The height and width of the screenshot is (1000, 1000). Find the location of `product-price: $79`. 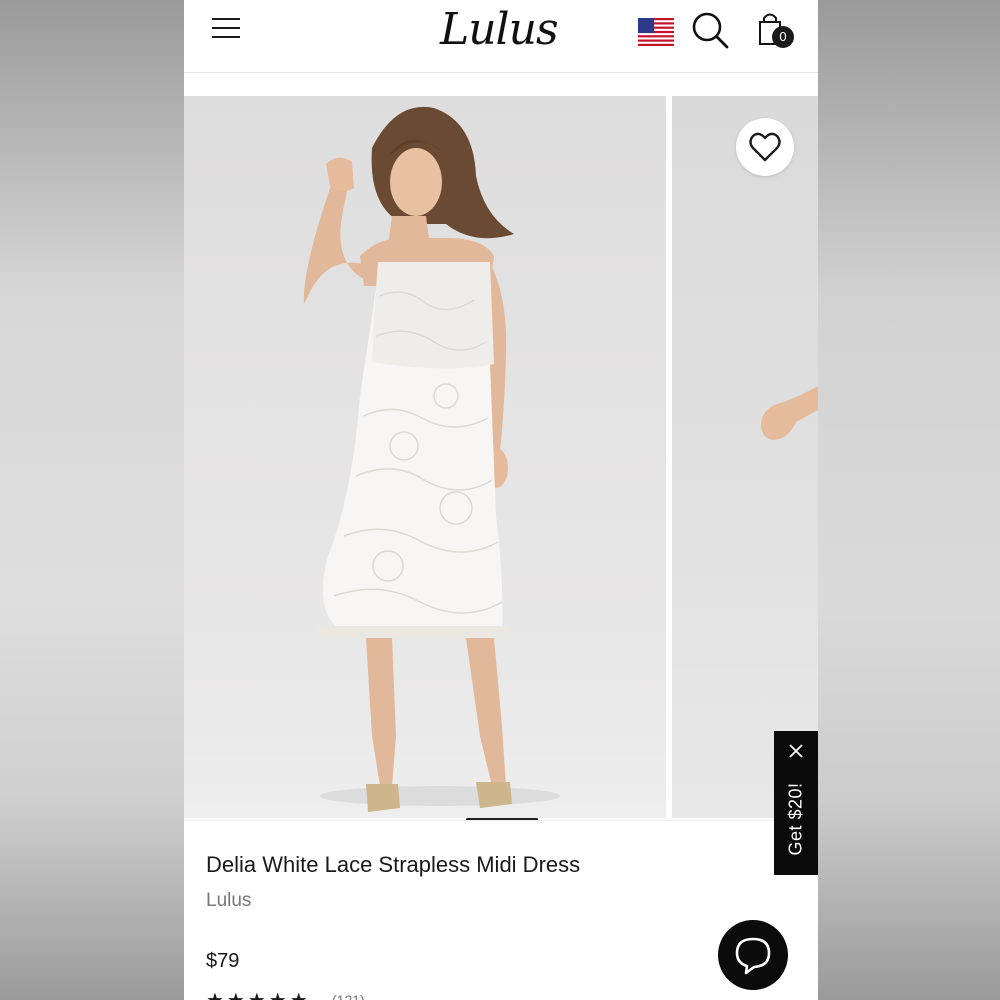

product-price: $79 is located at coordinates (223, 961).